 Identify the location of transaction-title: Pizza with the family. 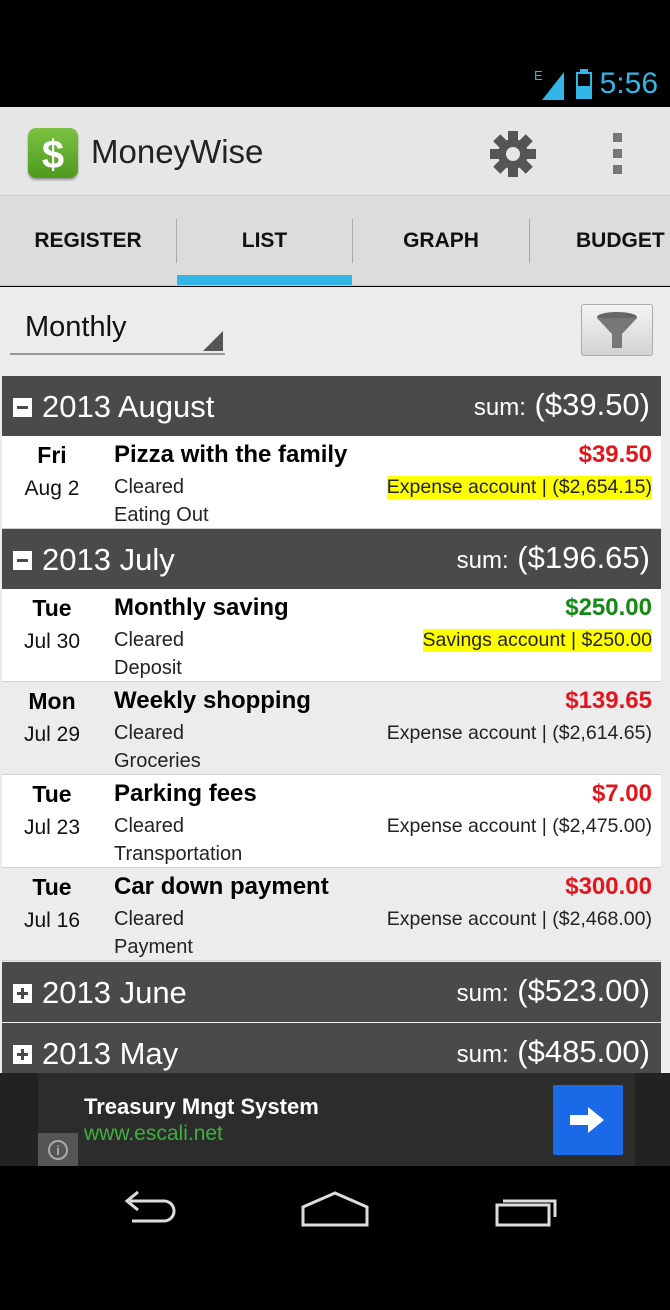
(231, 454).